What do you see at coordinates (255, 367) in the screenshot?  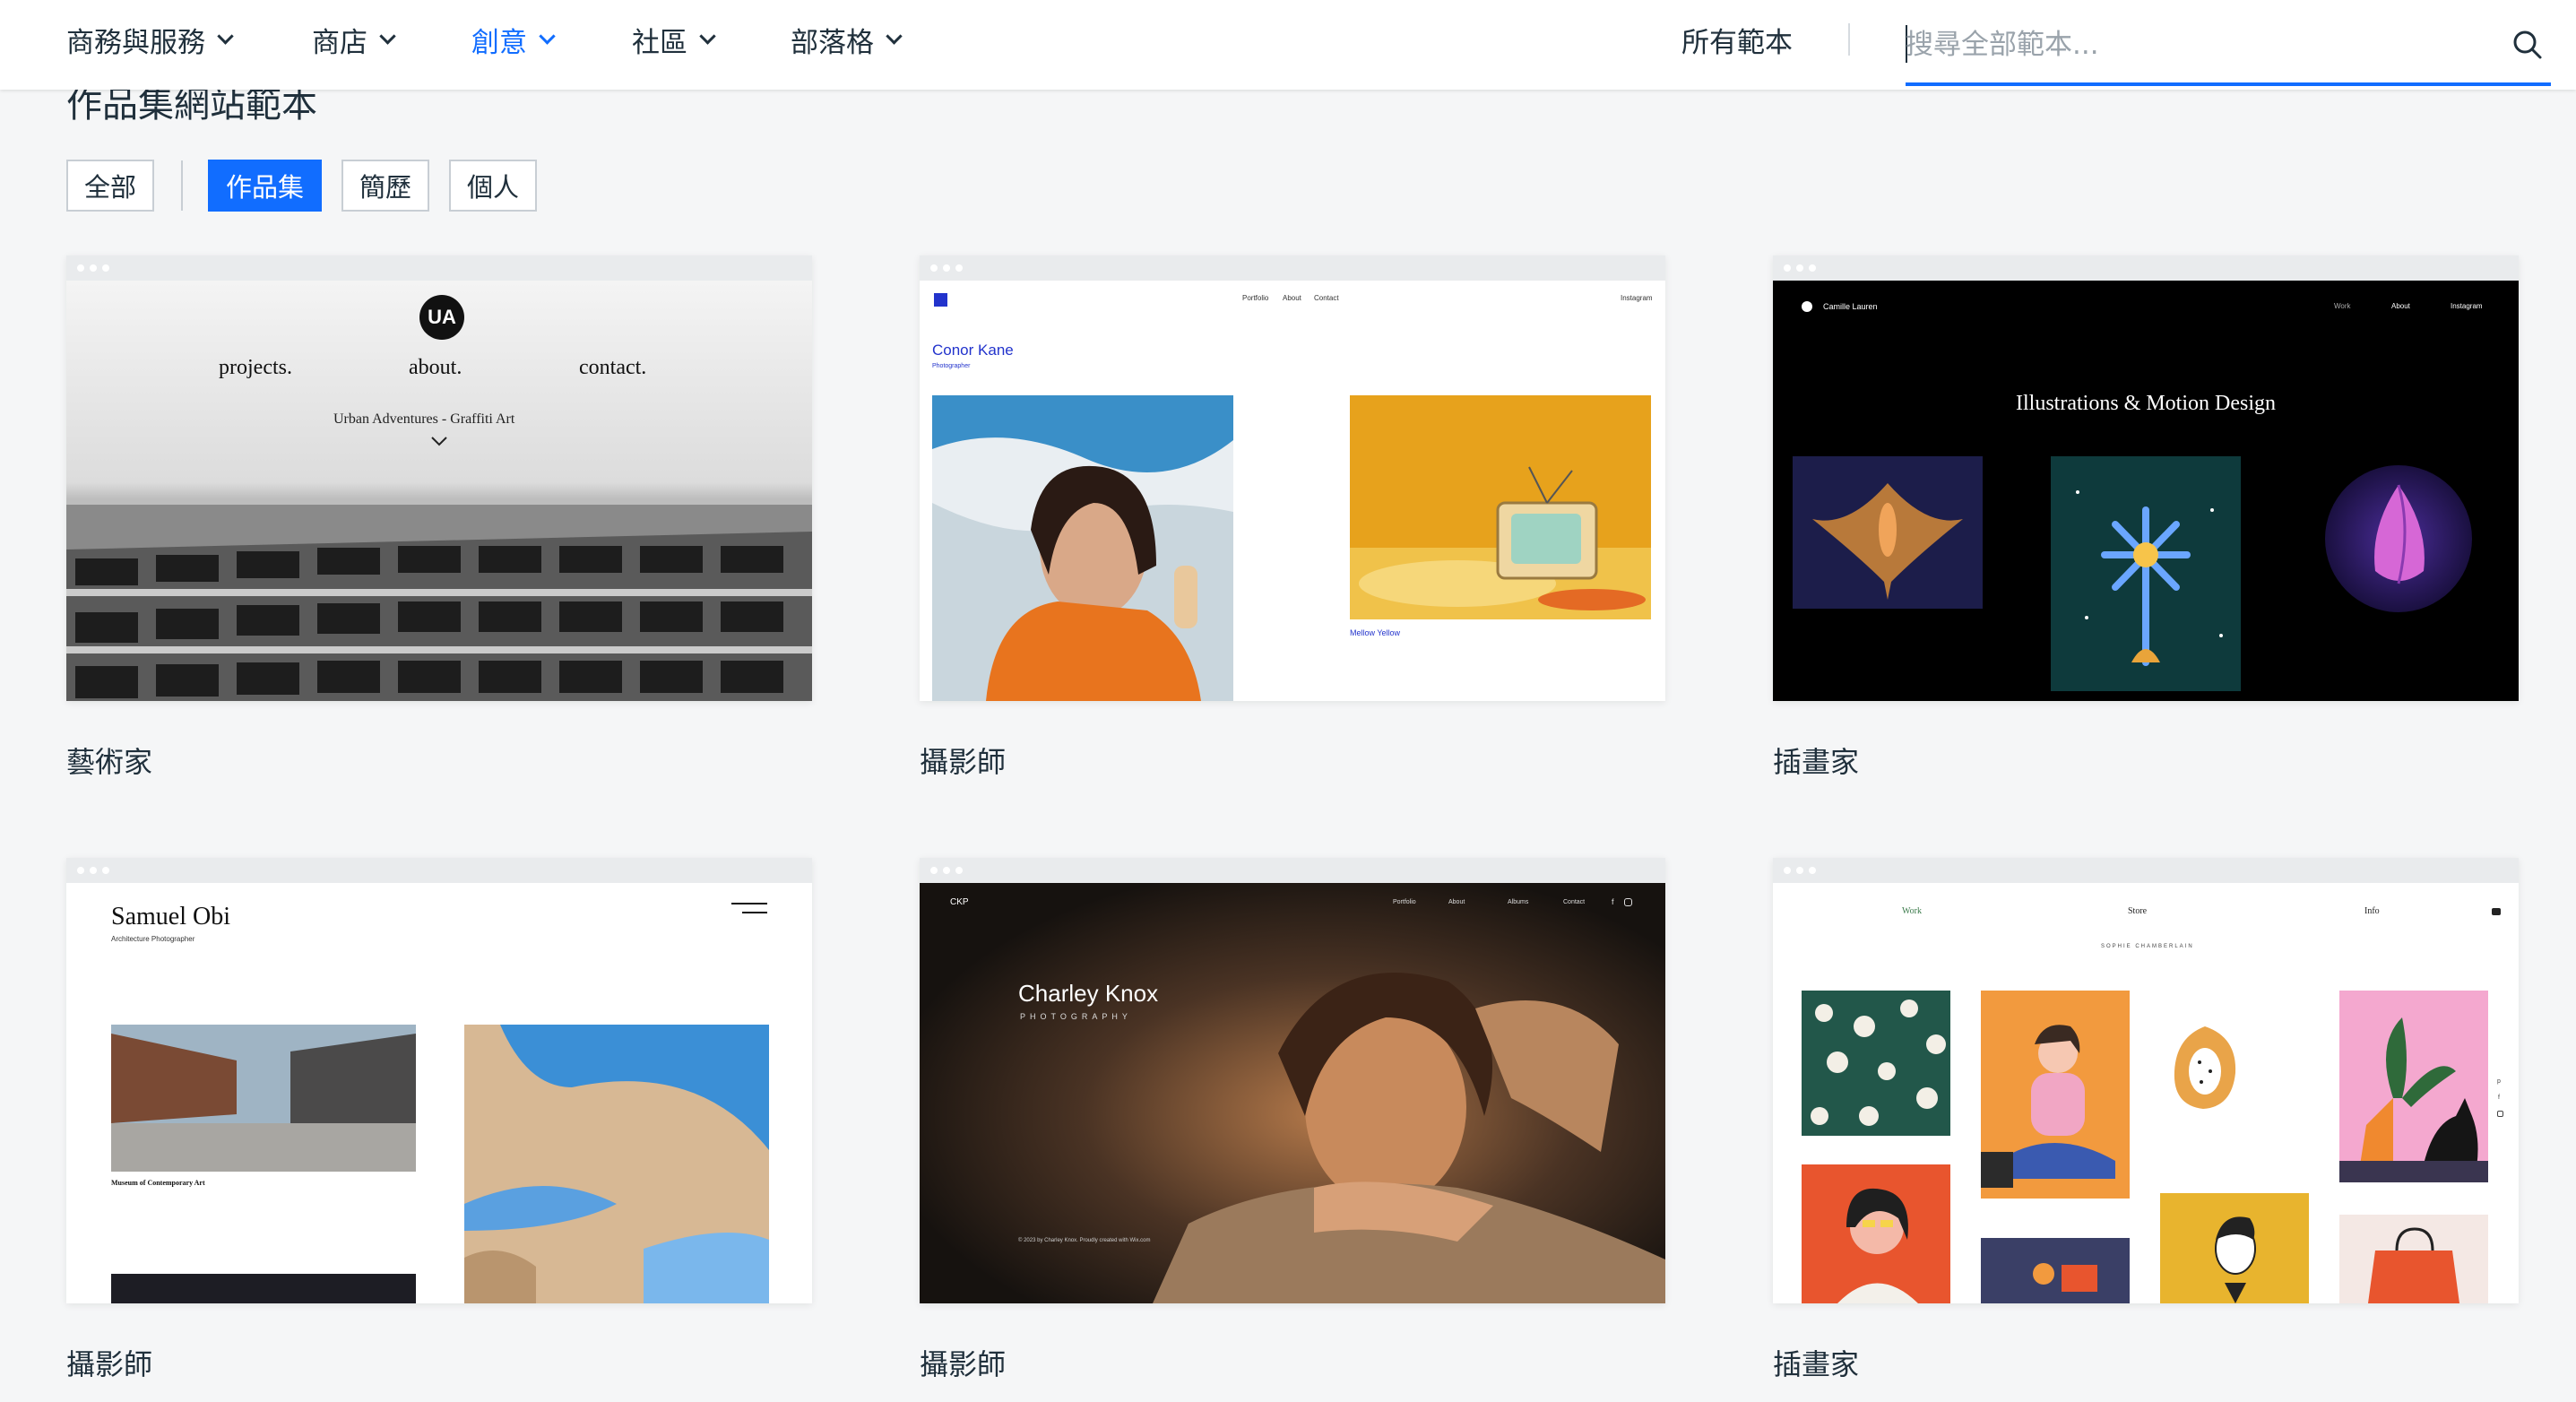 I see `preview-nav-projects: projects.` at bounding box center [255, 367].